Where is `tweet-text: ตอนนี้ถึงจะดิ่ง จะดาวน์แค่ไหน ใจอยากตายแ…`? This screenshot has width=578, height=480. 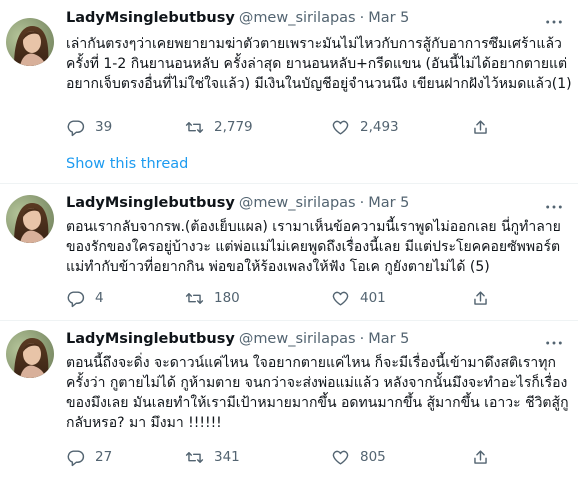 tweet-text: ตอนนี้ถึงจะดิ่ง จะดาวน์แค่ไหน ใจอยากตายแ… is located at coordinates (317, 393).